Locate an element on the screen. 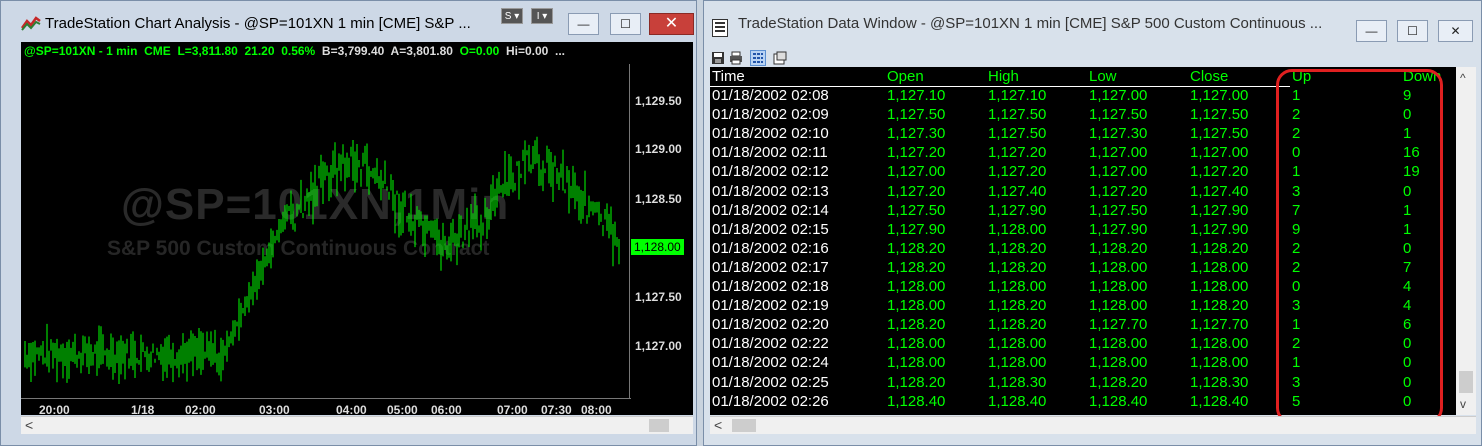  status-bid: B=3,799.40 is located at coordinates (353, 51).